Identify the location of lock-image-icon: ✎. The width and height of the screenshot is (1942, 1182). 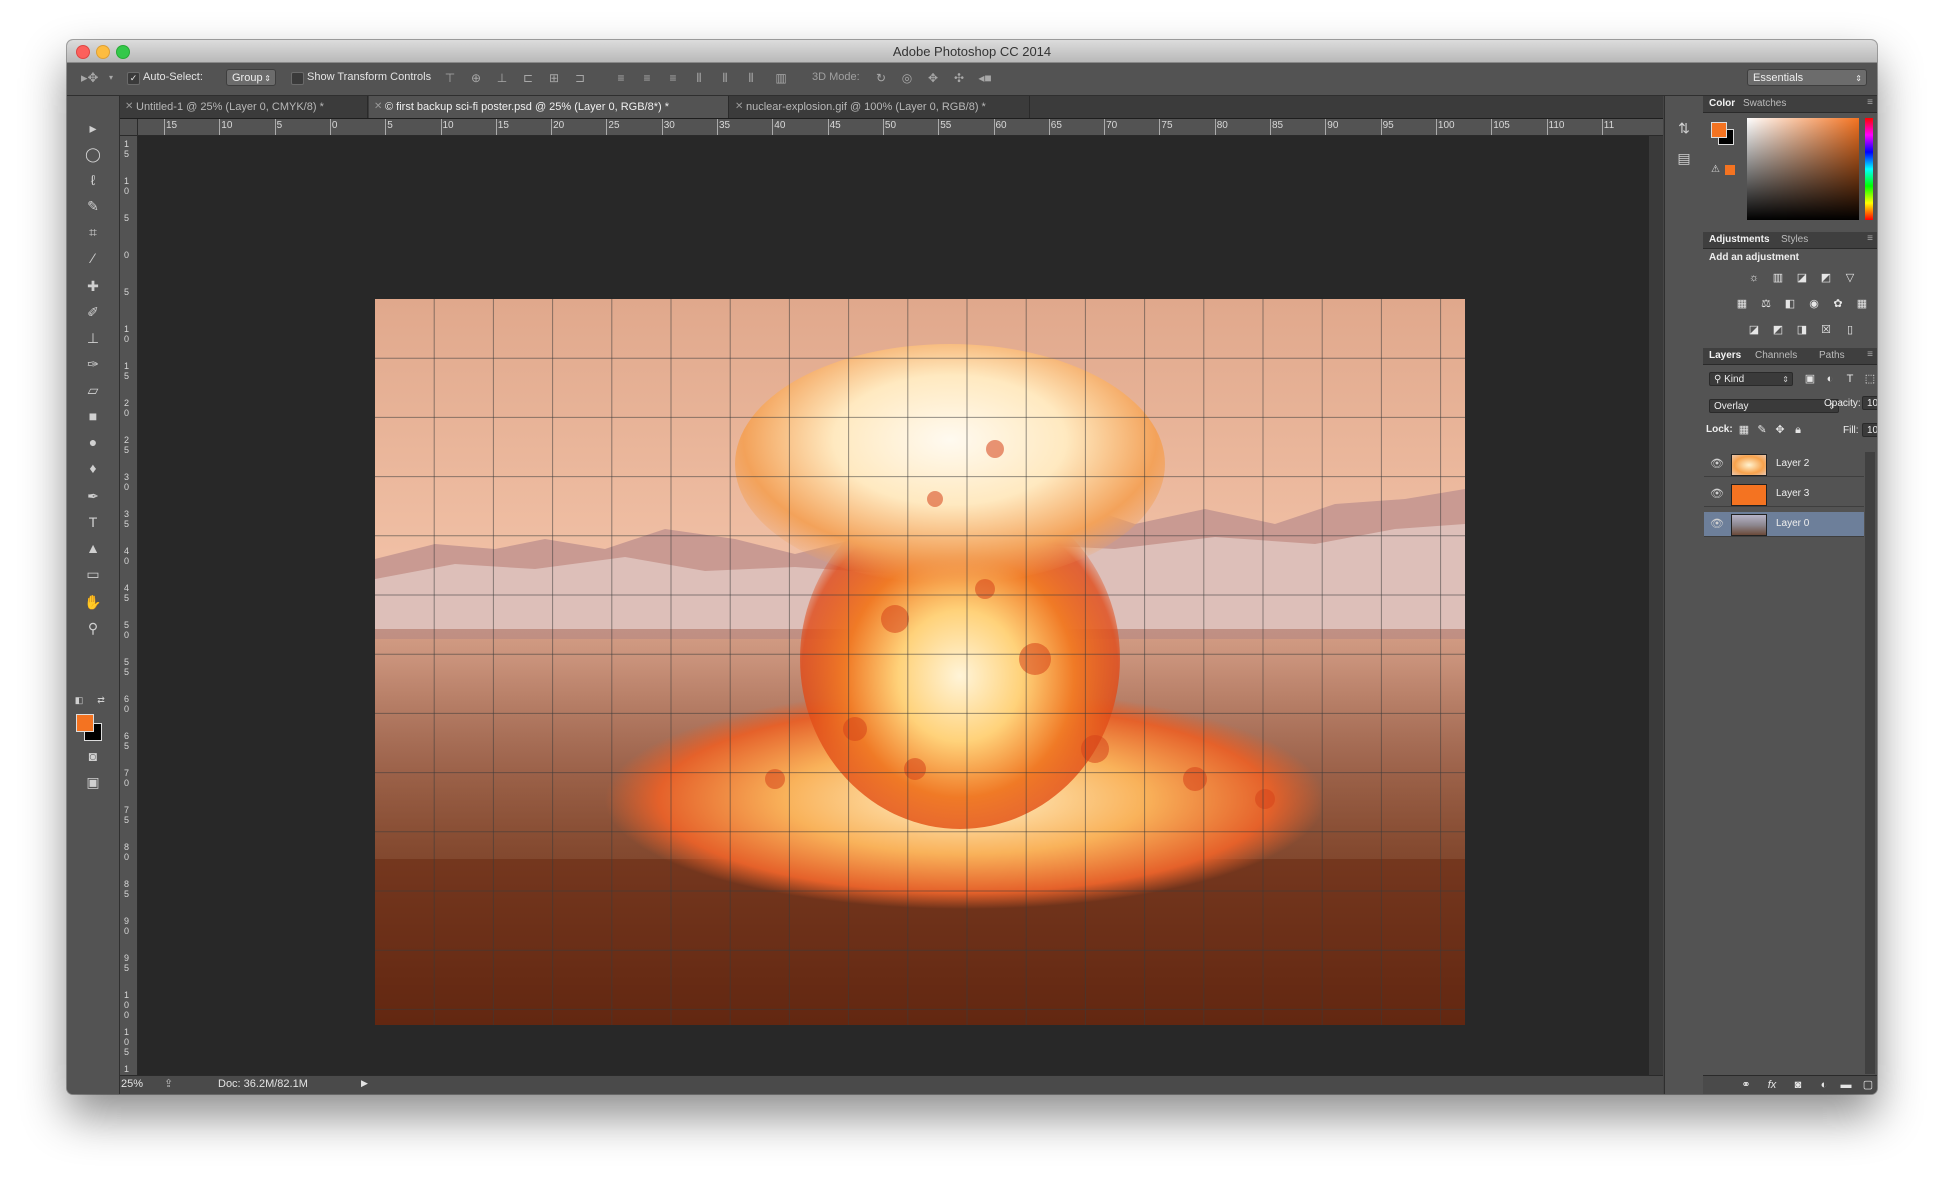
(1762, 430).